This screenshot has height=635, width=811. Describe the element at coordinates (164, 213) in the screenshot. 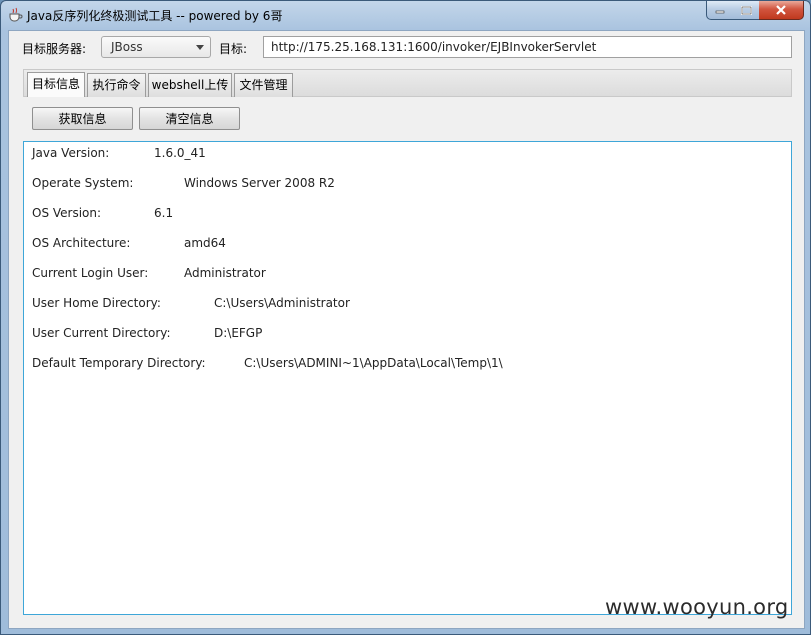

I see `info-value: 6.1` at that location.